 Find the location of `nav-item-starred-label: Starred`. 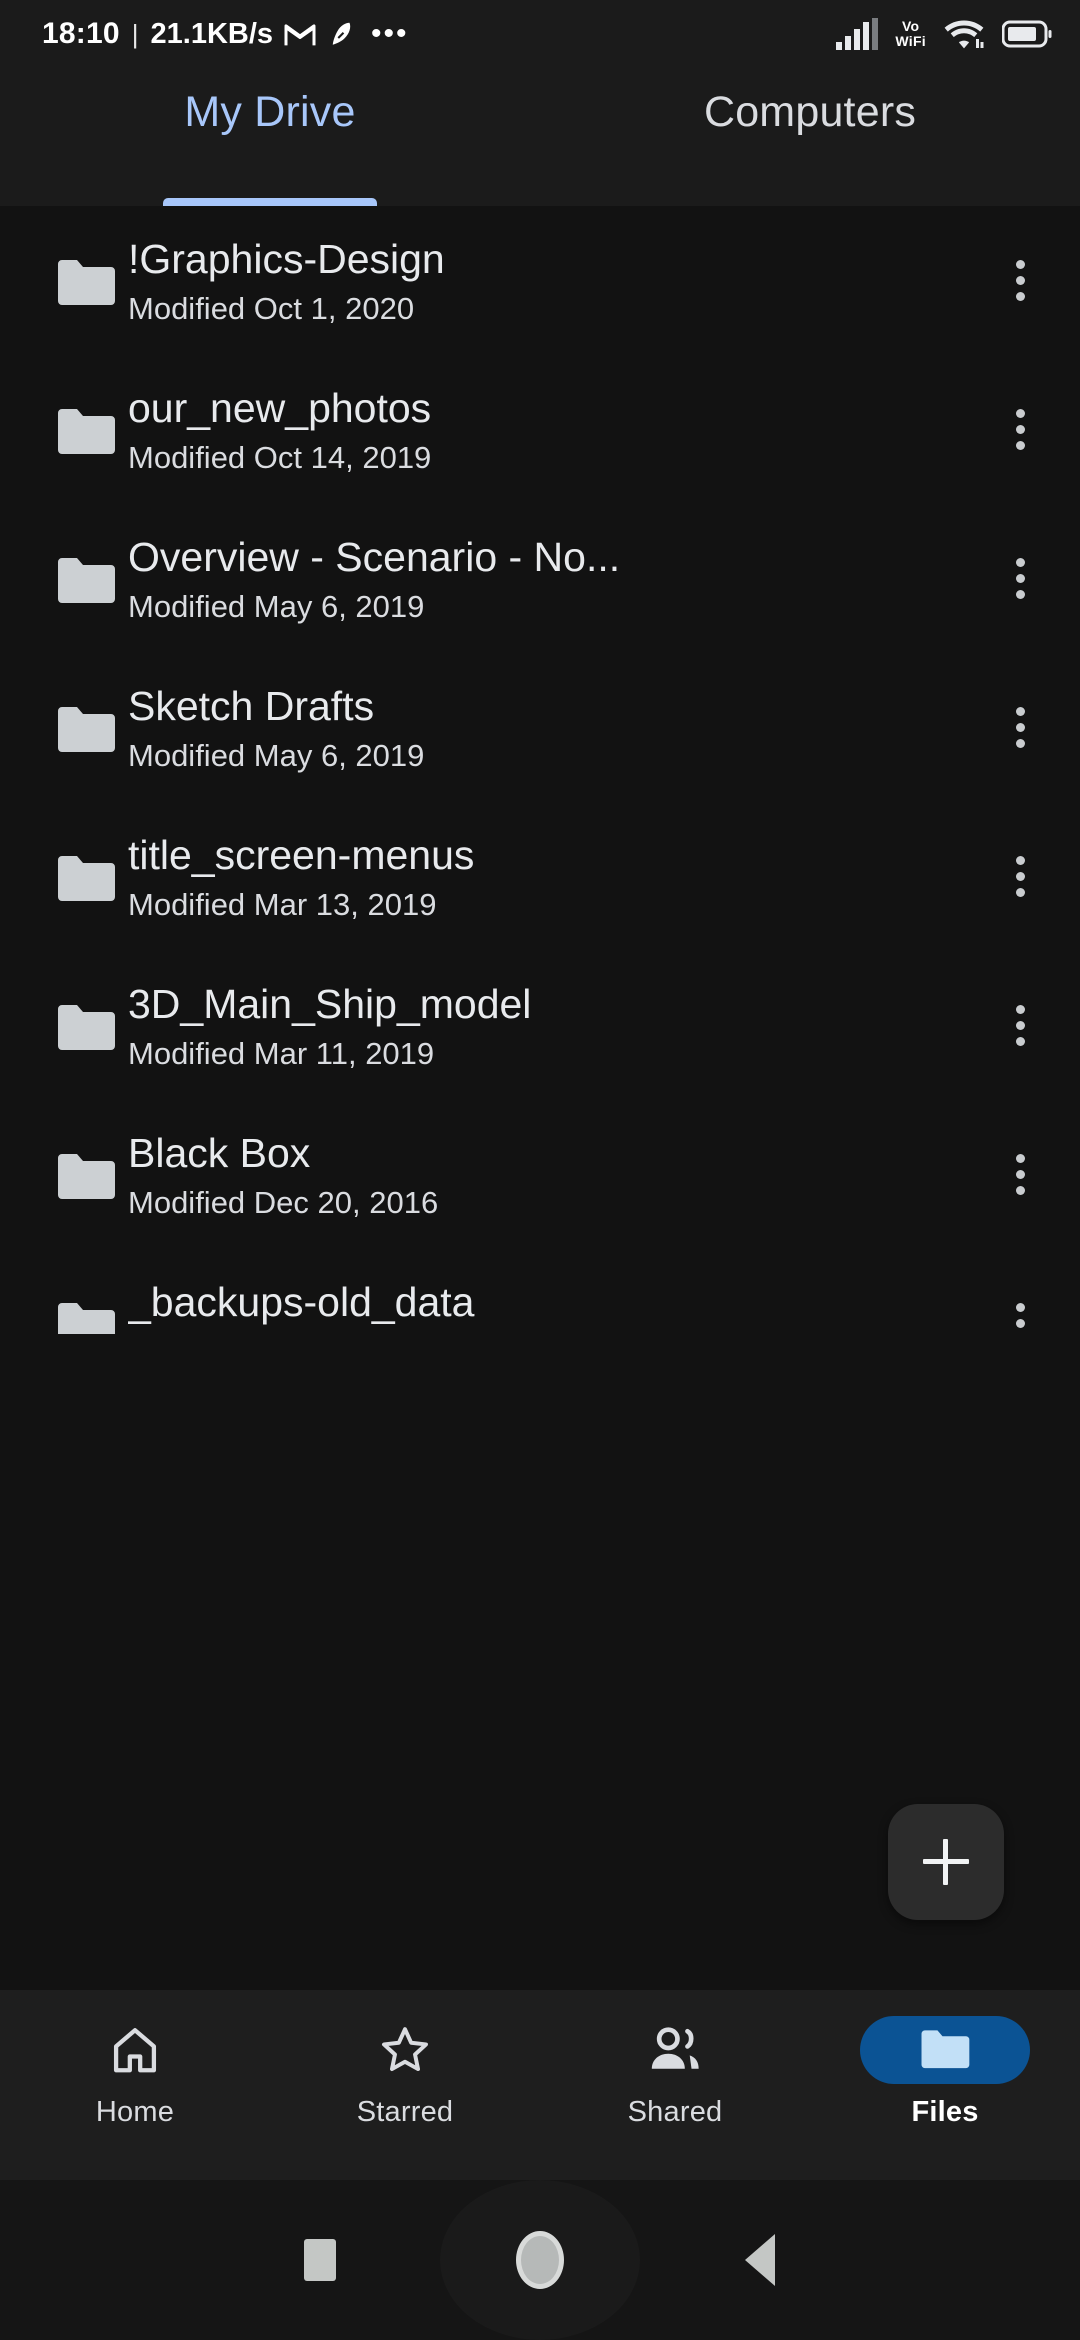

nav-item-starred-label: Starred is located at coordinates (405, 2112).